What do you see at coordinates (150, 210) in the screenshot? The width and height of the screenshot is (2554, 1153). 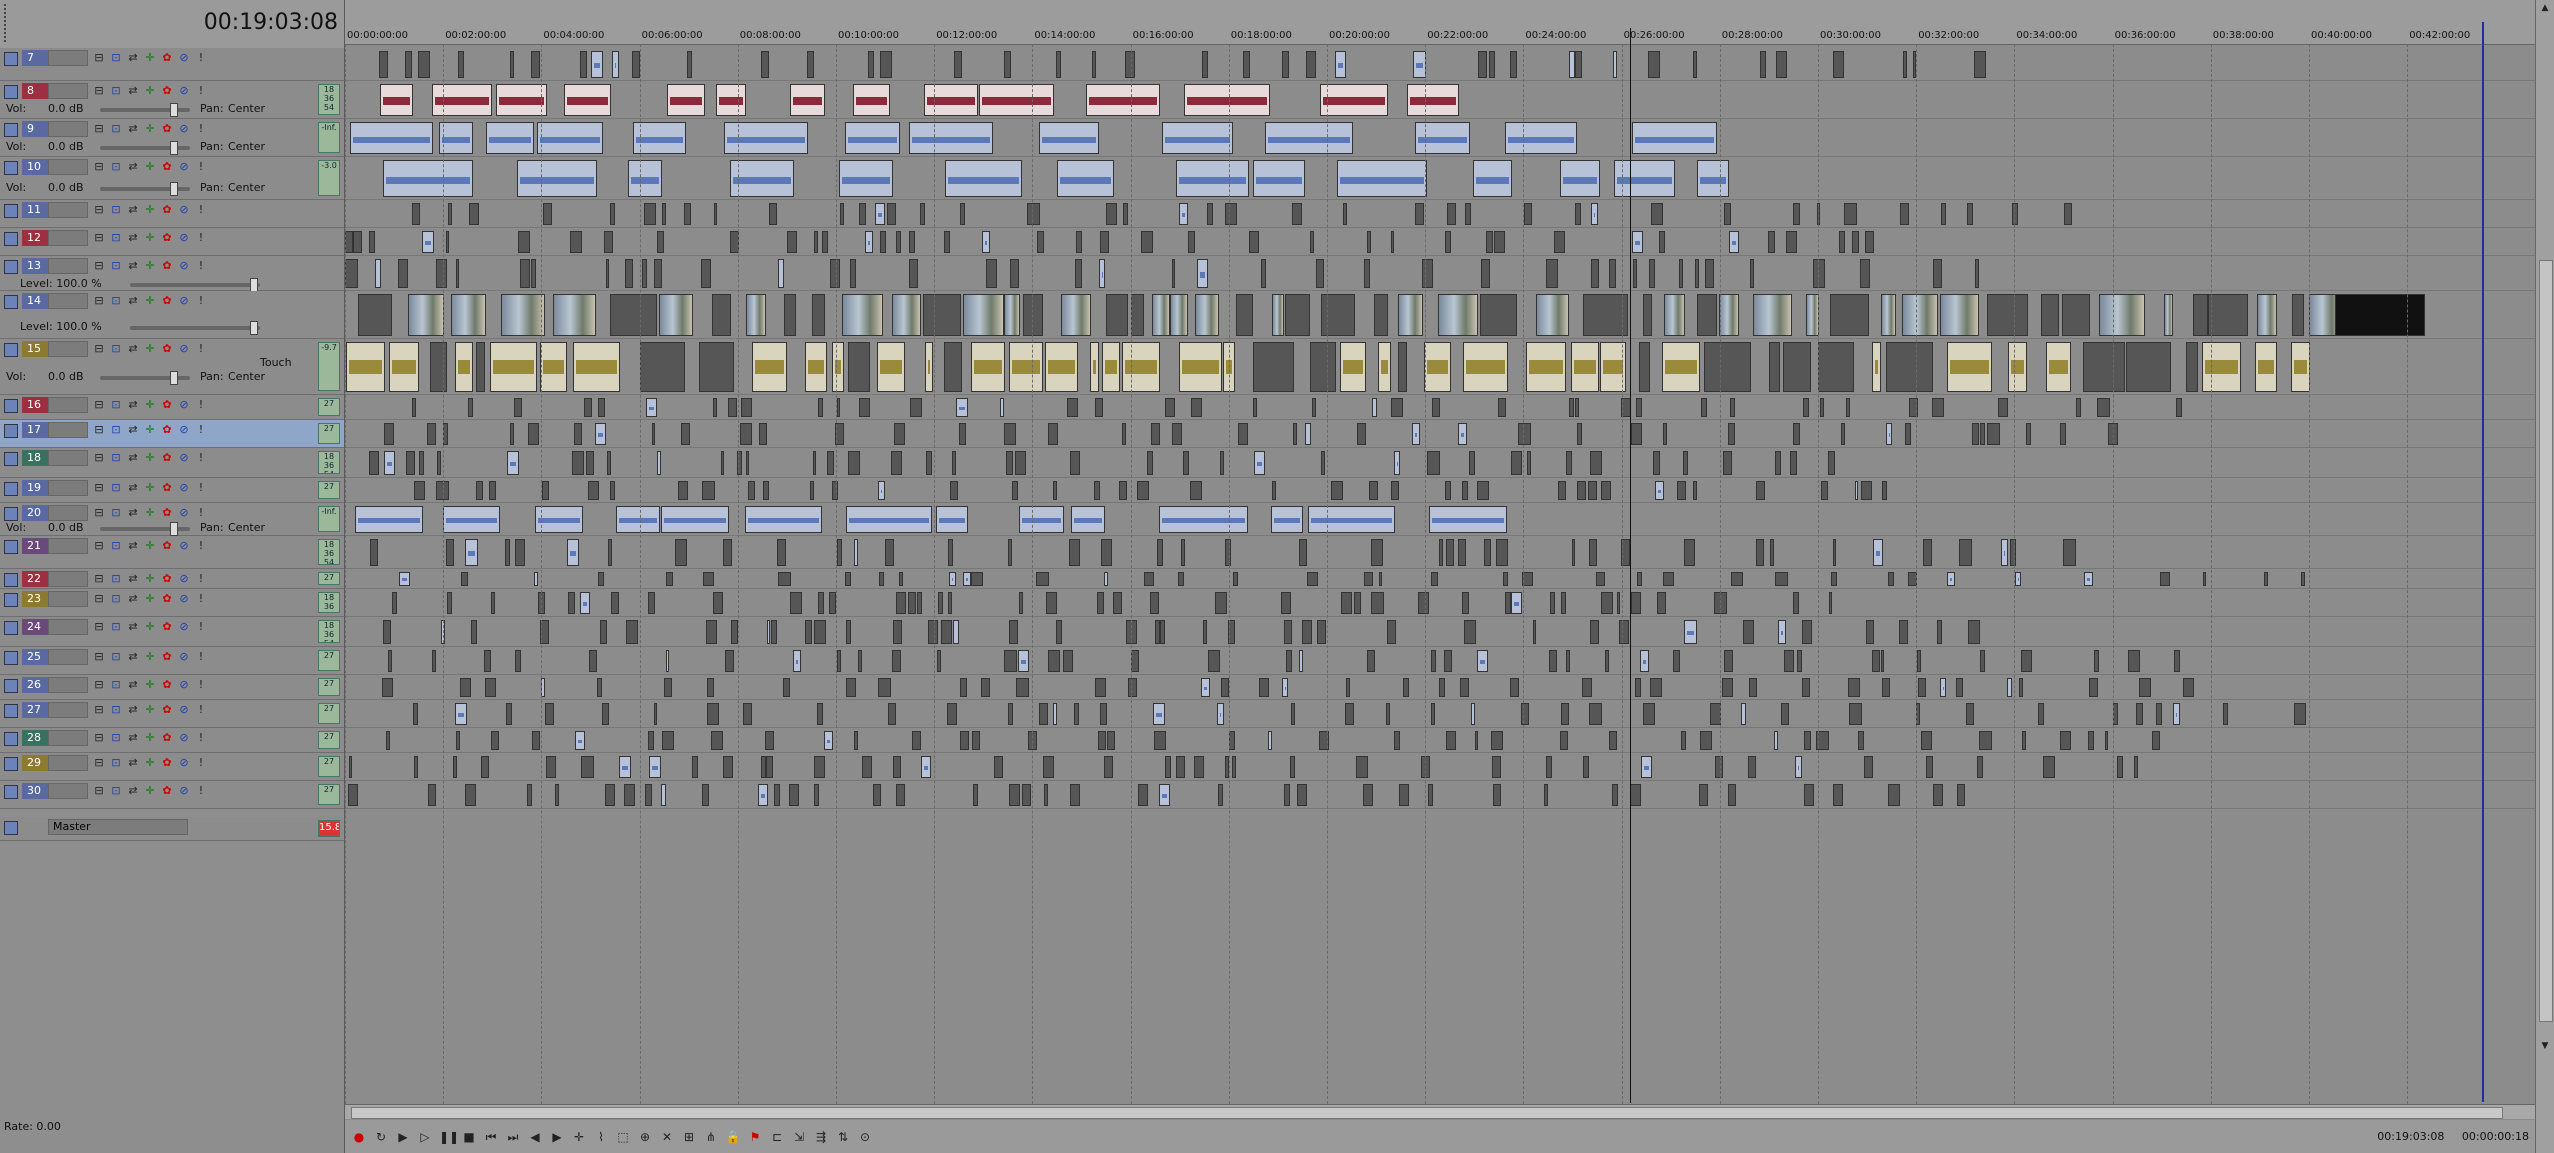 I see `automation-icon: ✛` at bounding box center [150, 210].